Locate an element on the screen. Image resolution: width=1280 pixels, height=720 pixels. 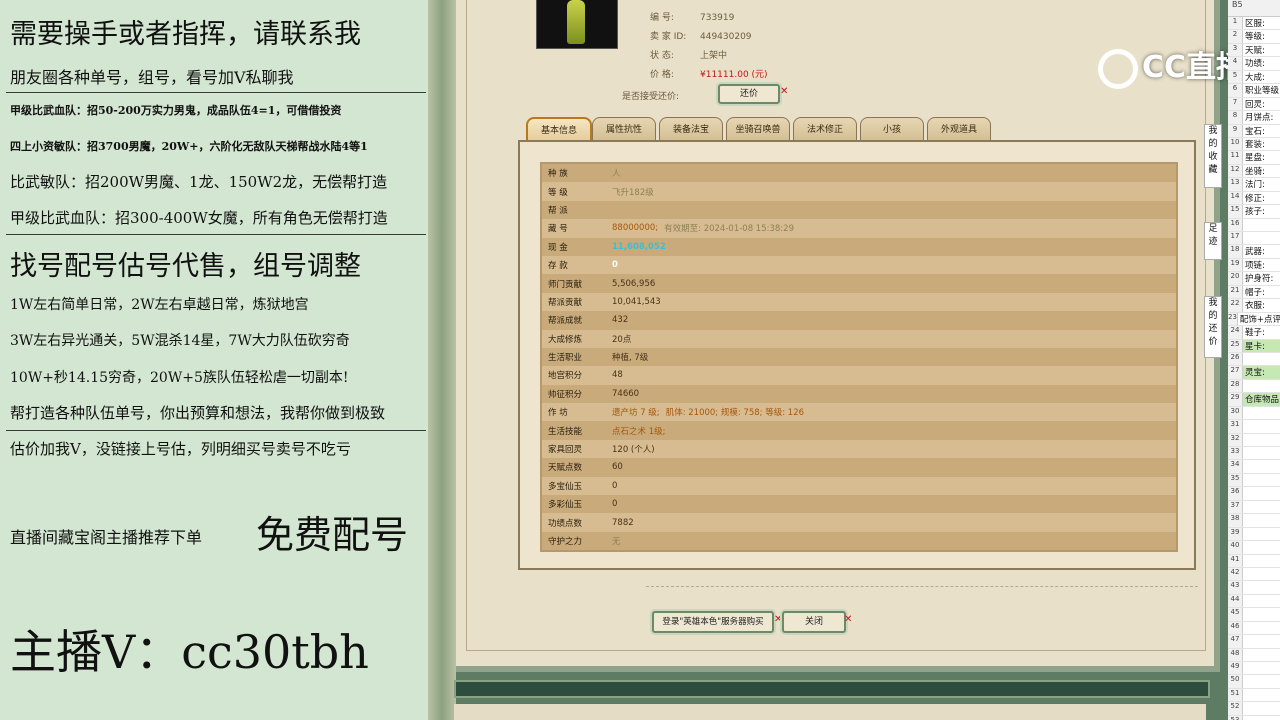
sheet-cell: 仓库物品 is located at coordinates (1261, 399).